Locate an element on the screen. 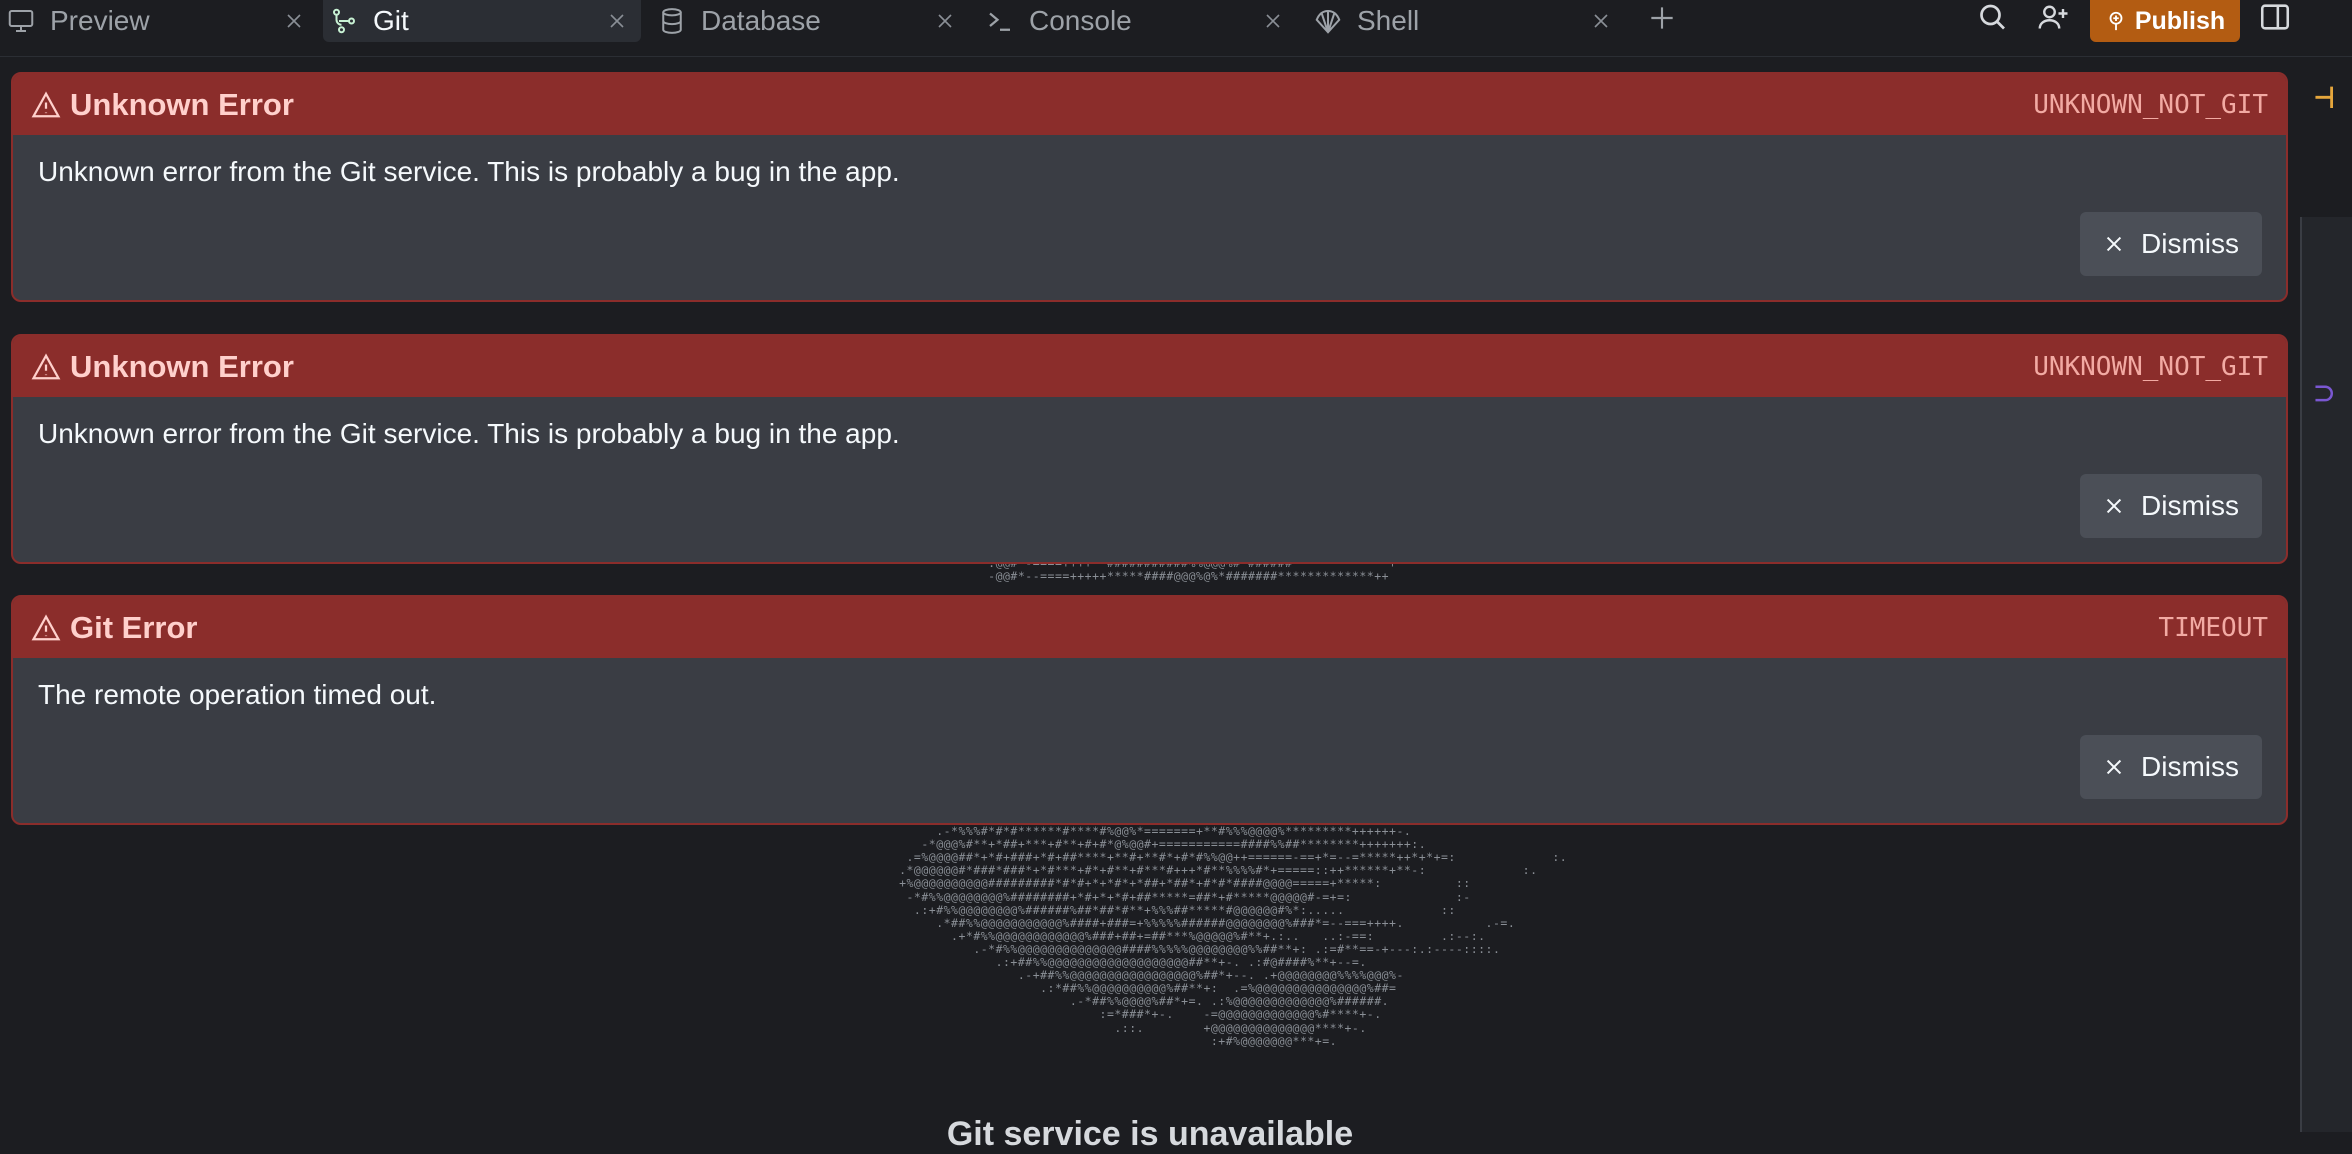 The height and width of the screenshot is (1154, 2352). editor-glyph: ⊣ is located at coordinates (2324, 97).